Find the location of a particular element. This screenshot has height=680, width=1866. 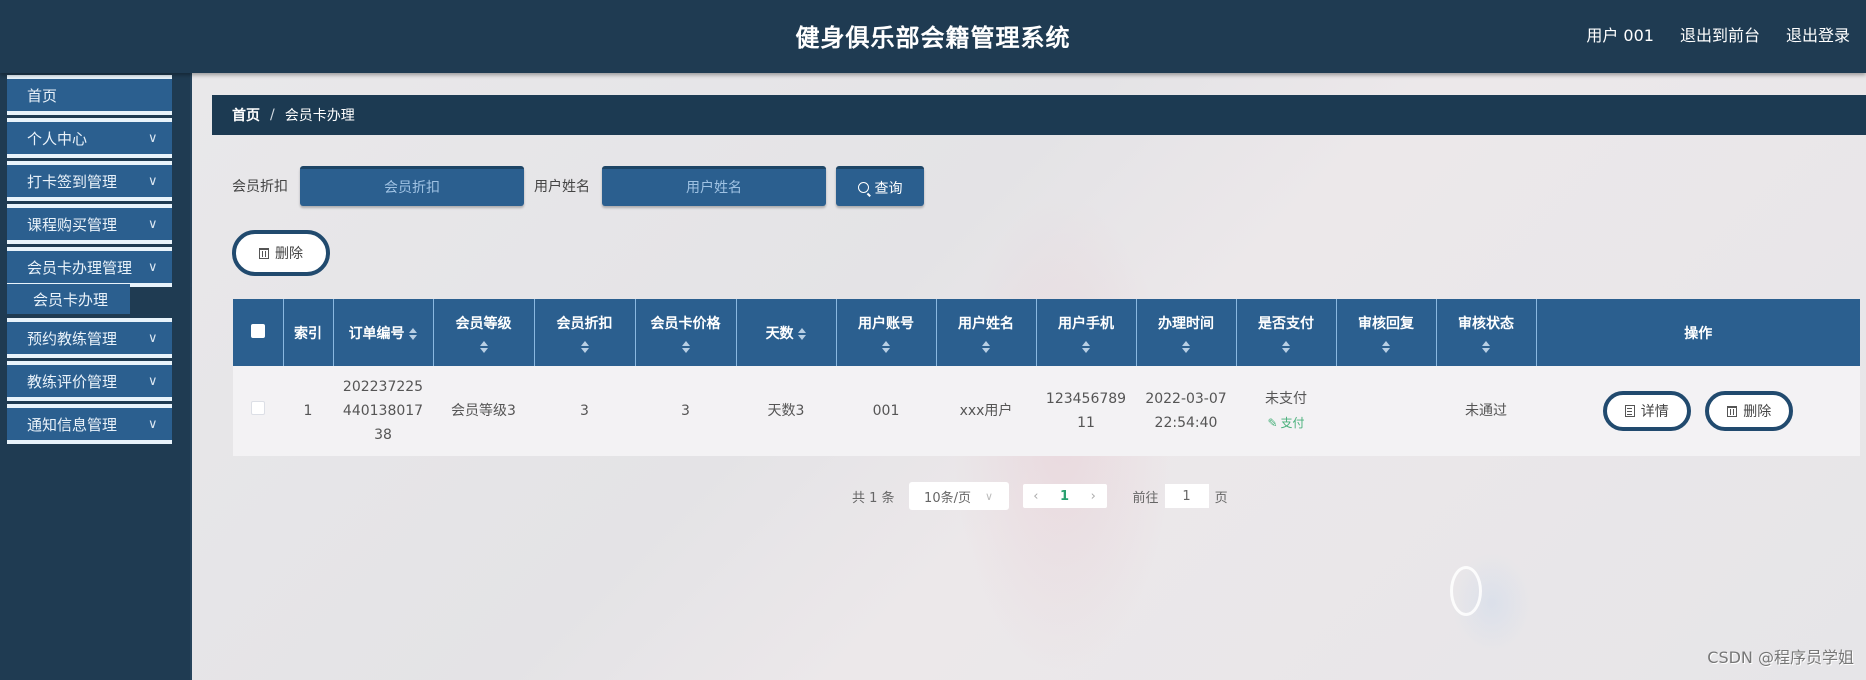

next-page-button: › is located at coordinates (1093, 496).